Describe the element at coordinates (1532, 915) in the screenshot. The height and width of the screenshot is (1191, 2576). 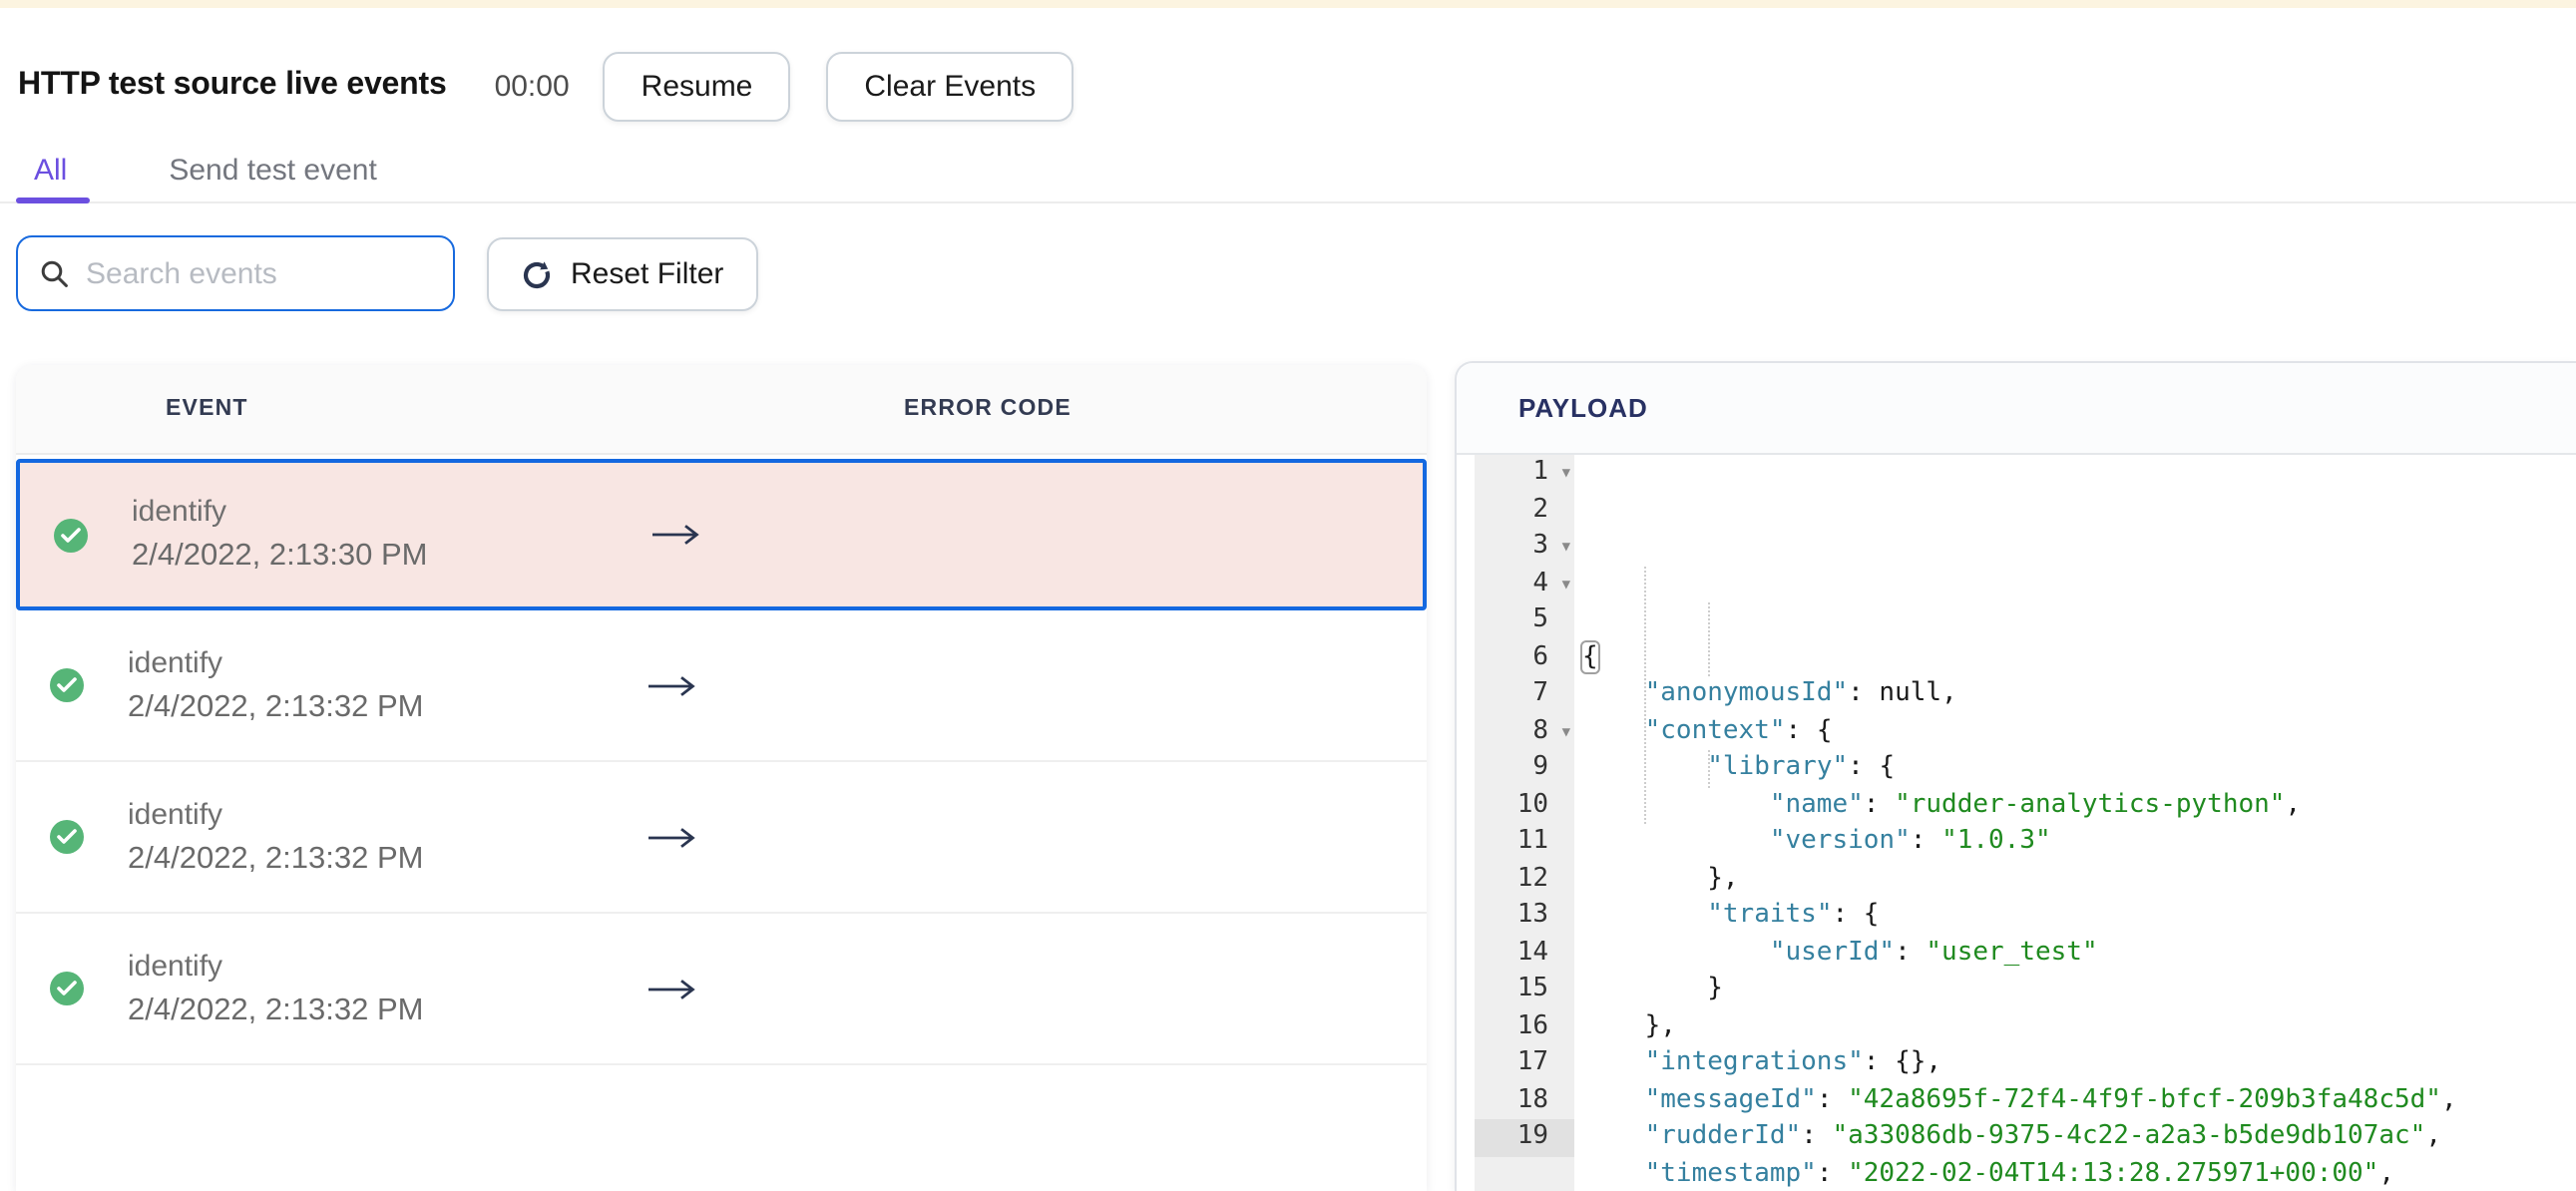
I see `line-number: 13` at that location.